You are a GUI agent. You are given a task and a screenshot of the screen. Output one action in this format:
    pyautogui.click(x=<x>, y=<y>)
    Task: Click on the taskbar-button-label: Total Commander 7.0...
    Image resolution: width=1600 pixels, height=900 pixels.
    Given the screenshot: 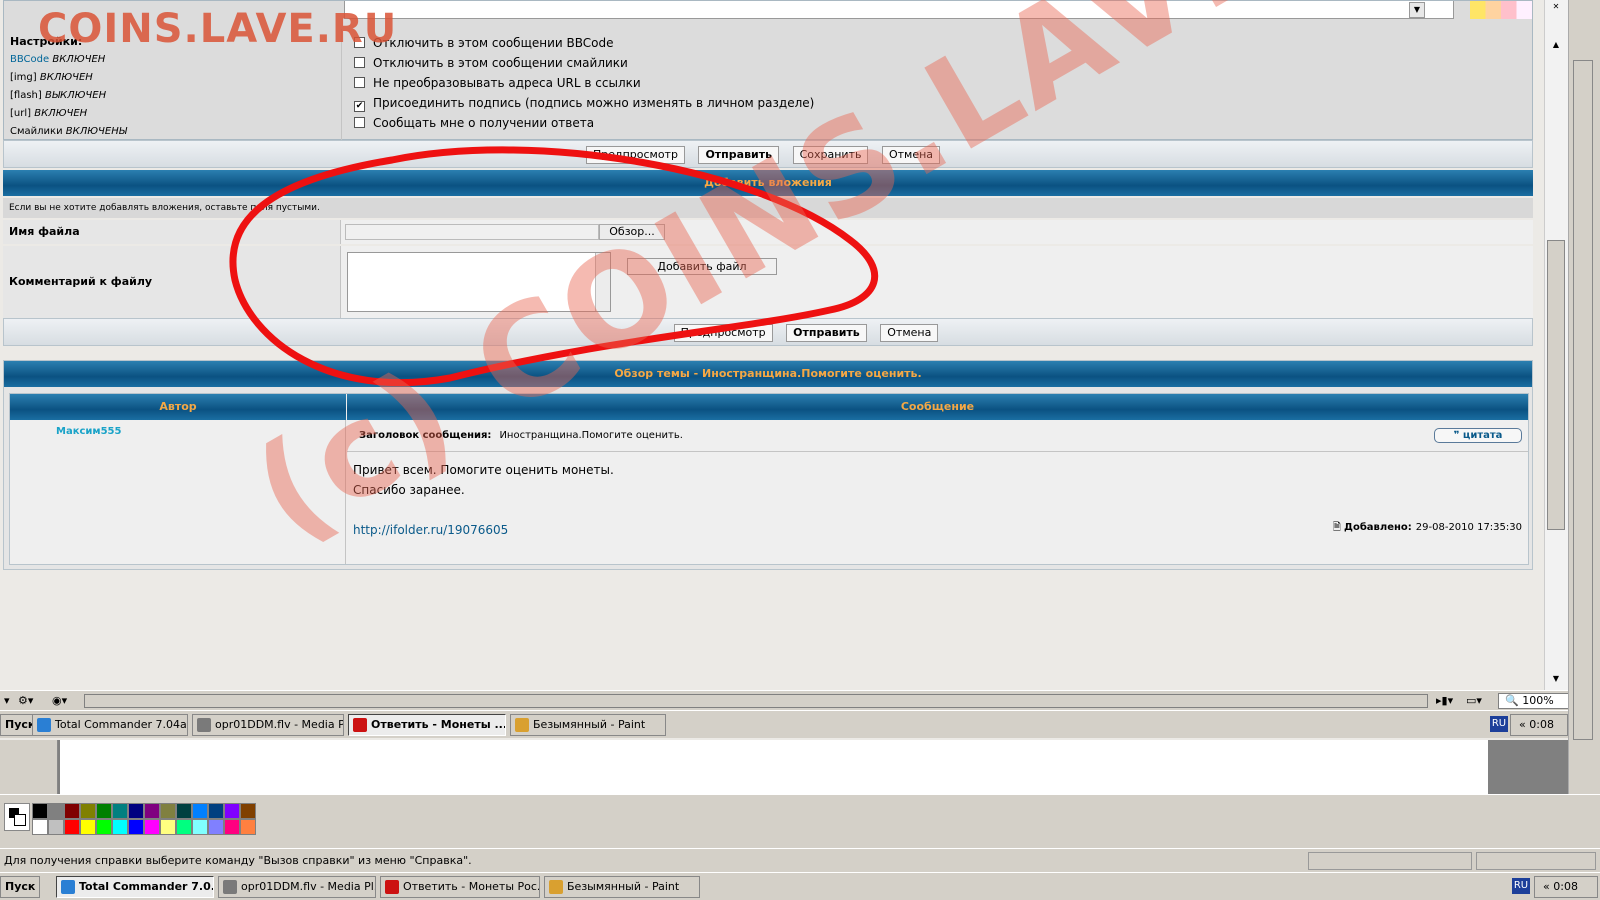 What is the action you would take?
    pyautogui.click(x=146, y=886)
    